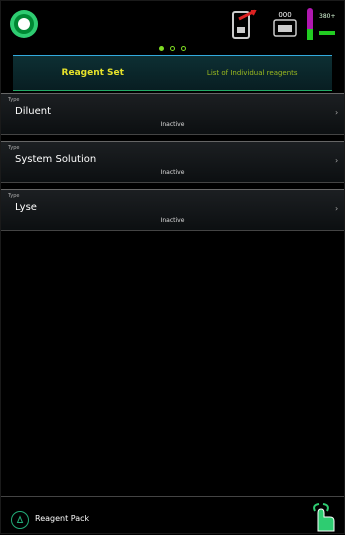 This screenshot has width=345, height=535. Describe the element at coordinates (285, 28) in the screenshot. I see `reagent-cassette-icon` at that location.